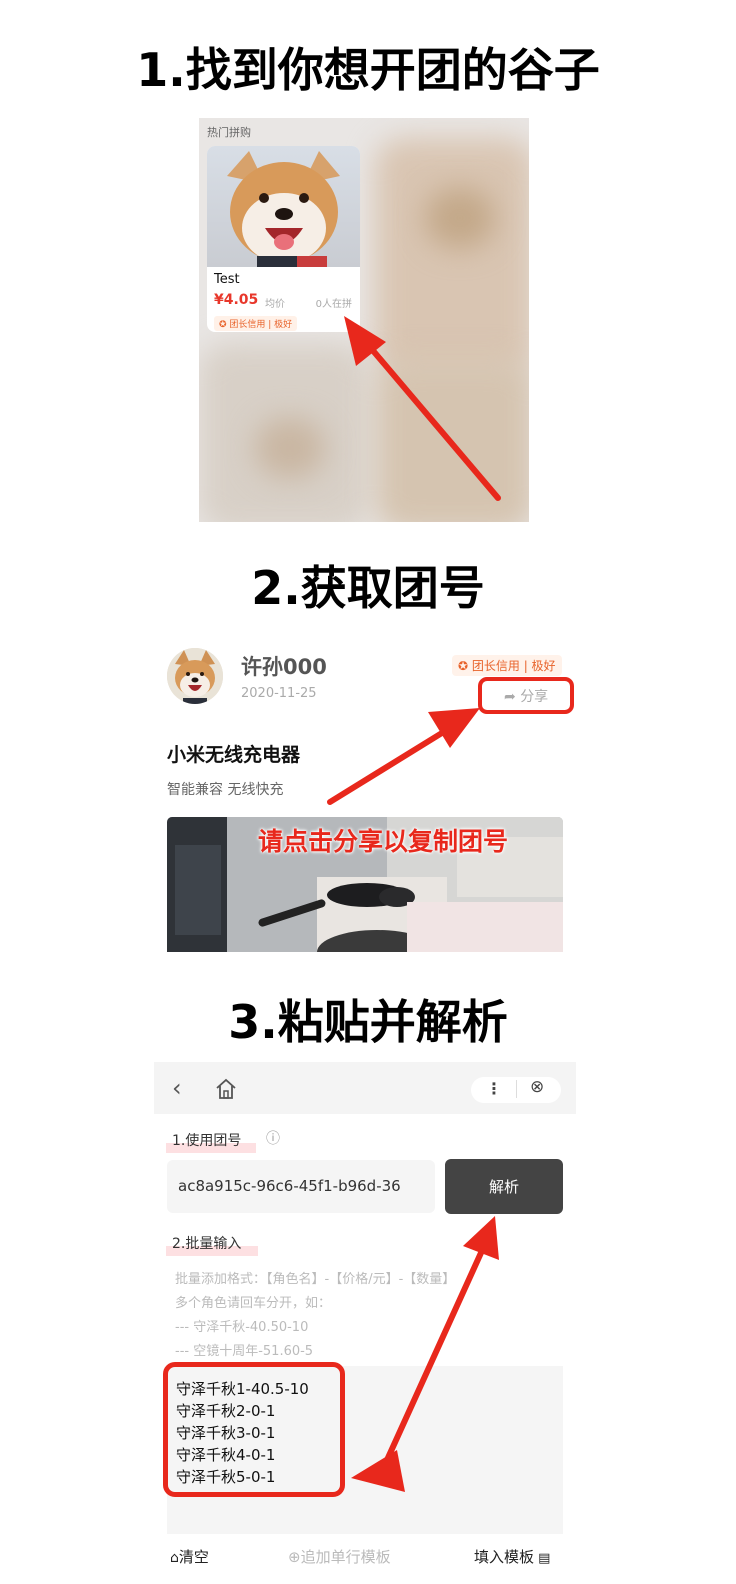  I want to click on hot-group-buy-header: 热门拼购, so click(229, 132).